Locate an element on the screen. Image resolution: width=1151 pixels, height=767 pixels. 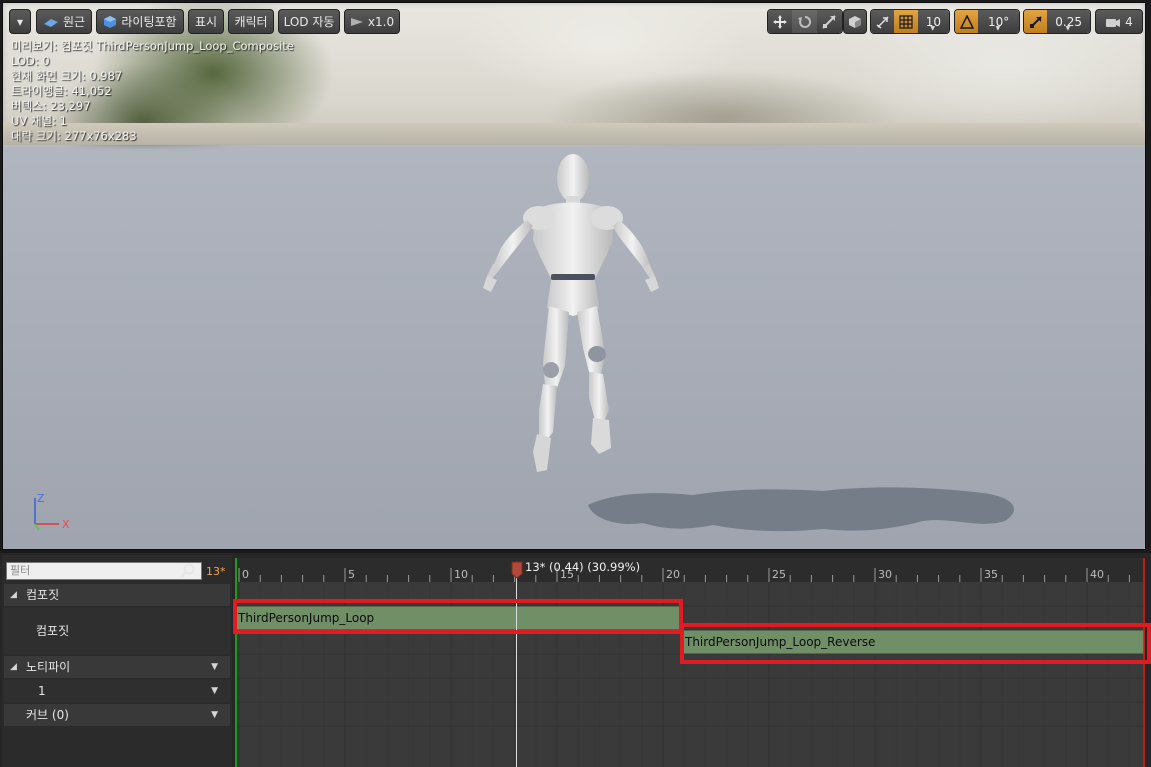
axis-x-label: X is located at coordinates (66, 524).